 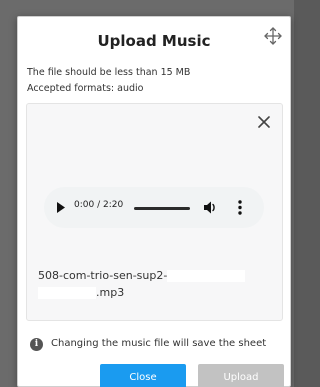 I want to click on play-icon, so click(x=61, y=207).